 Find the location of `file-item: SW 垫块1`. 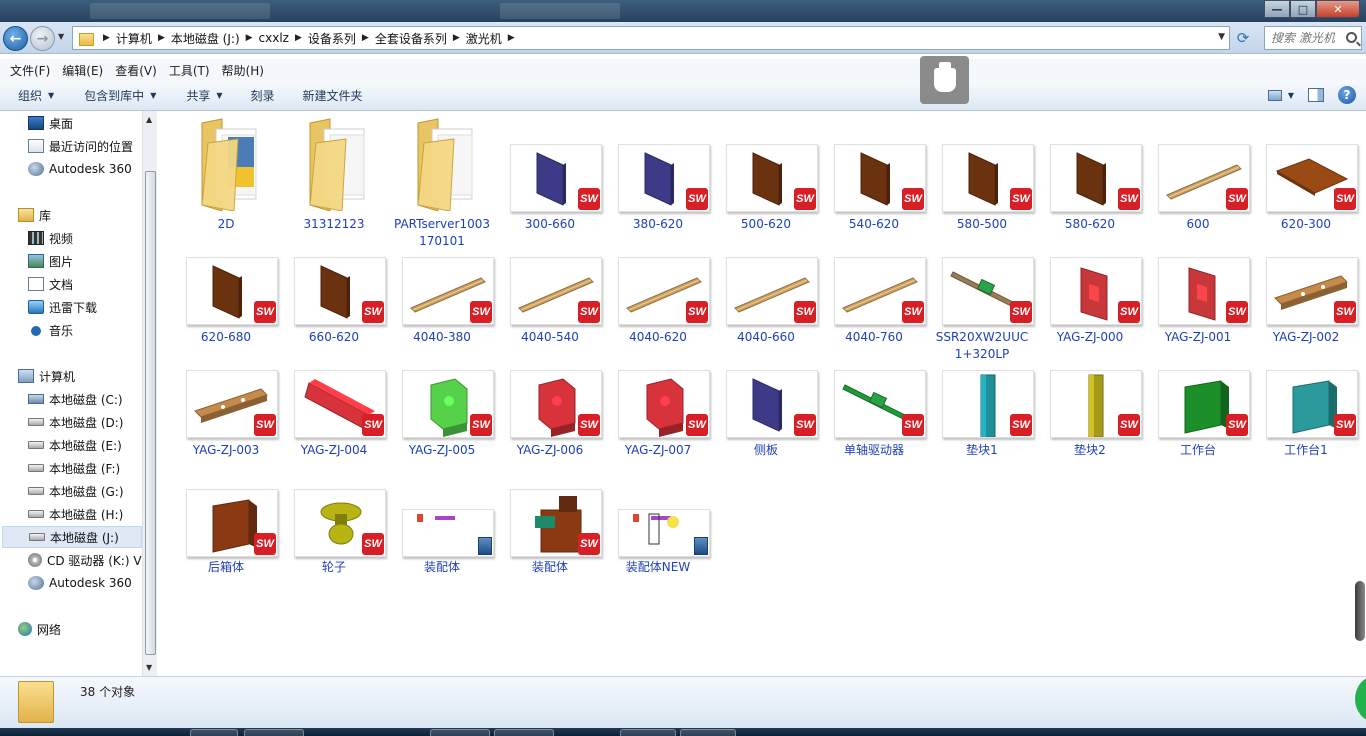

file-item: SW 垫块1 is located at coordinates (982, 284).